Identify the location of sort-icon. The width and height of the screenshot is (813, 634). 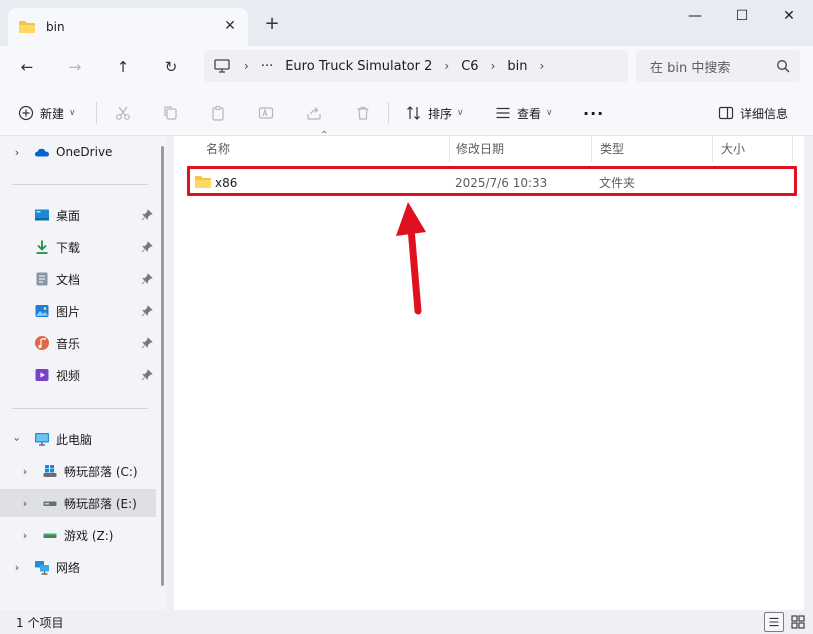
(413, 113).